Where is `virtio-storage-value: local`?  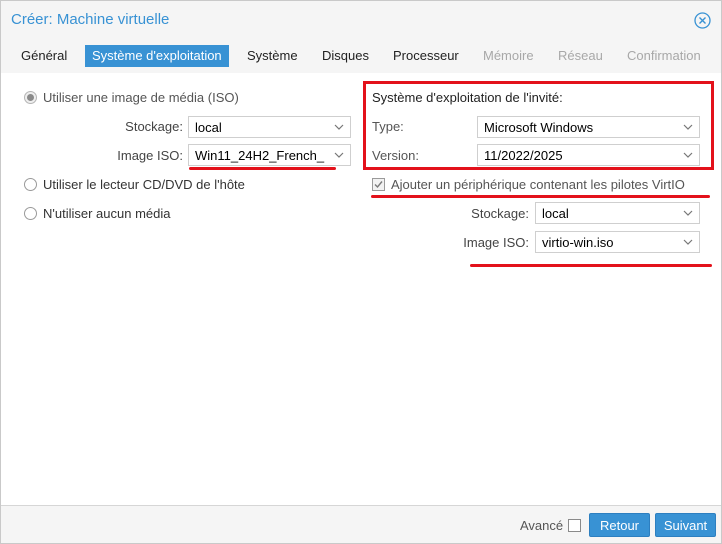
virtio-storage-value: local is located at coordinates (555, 213).